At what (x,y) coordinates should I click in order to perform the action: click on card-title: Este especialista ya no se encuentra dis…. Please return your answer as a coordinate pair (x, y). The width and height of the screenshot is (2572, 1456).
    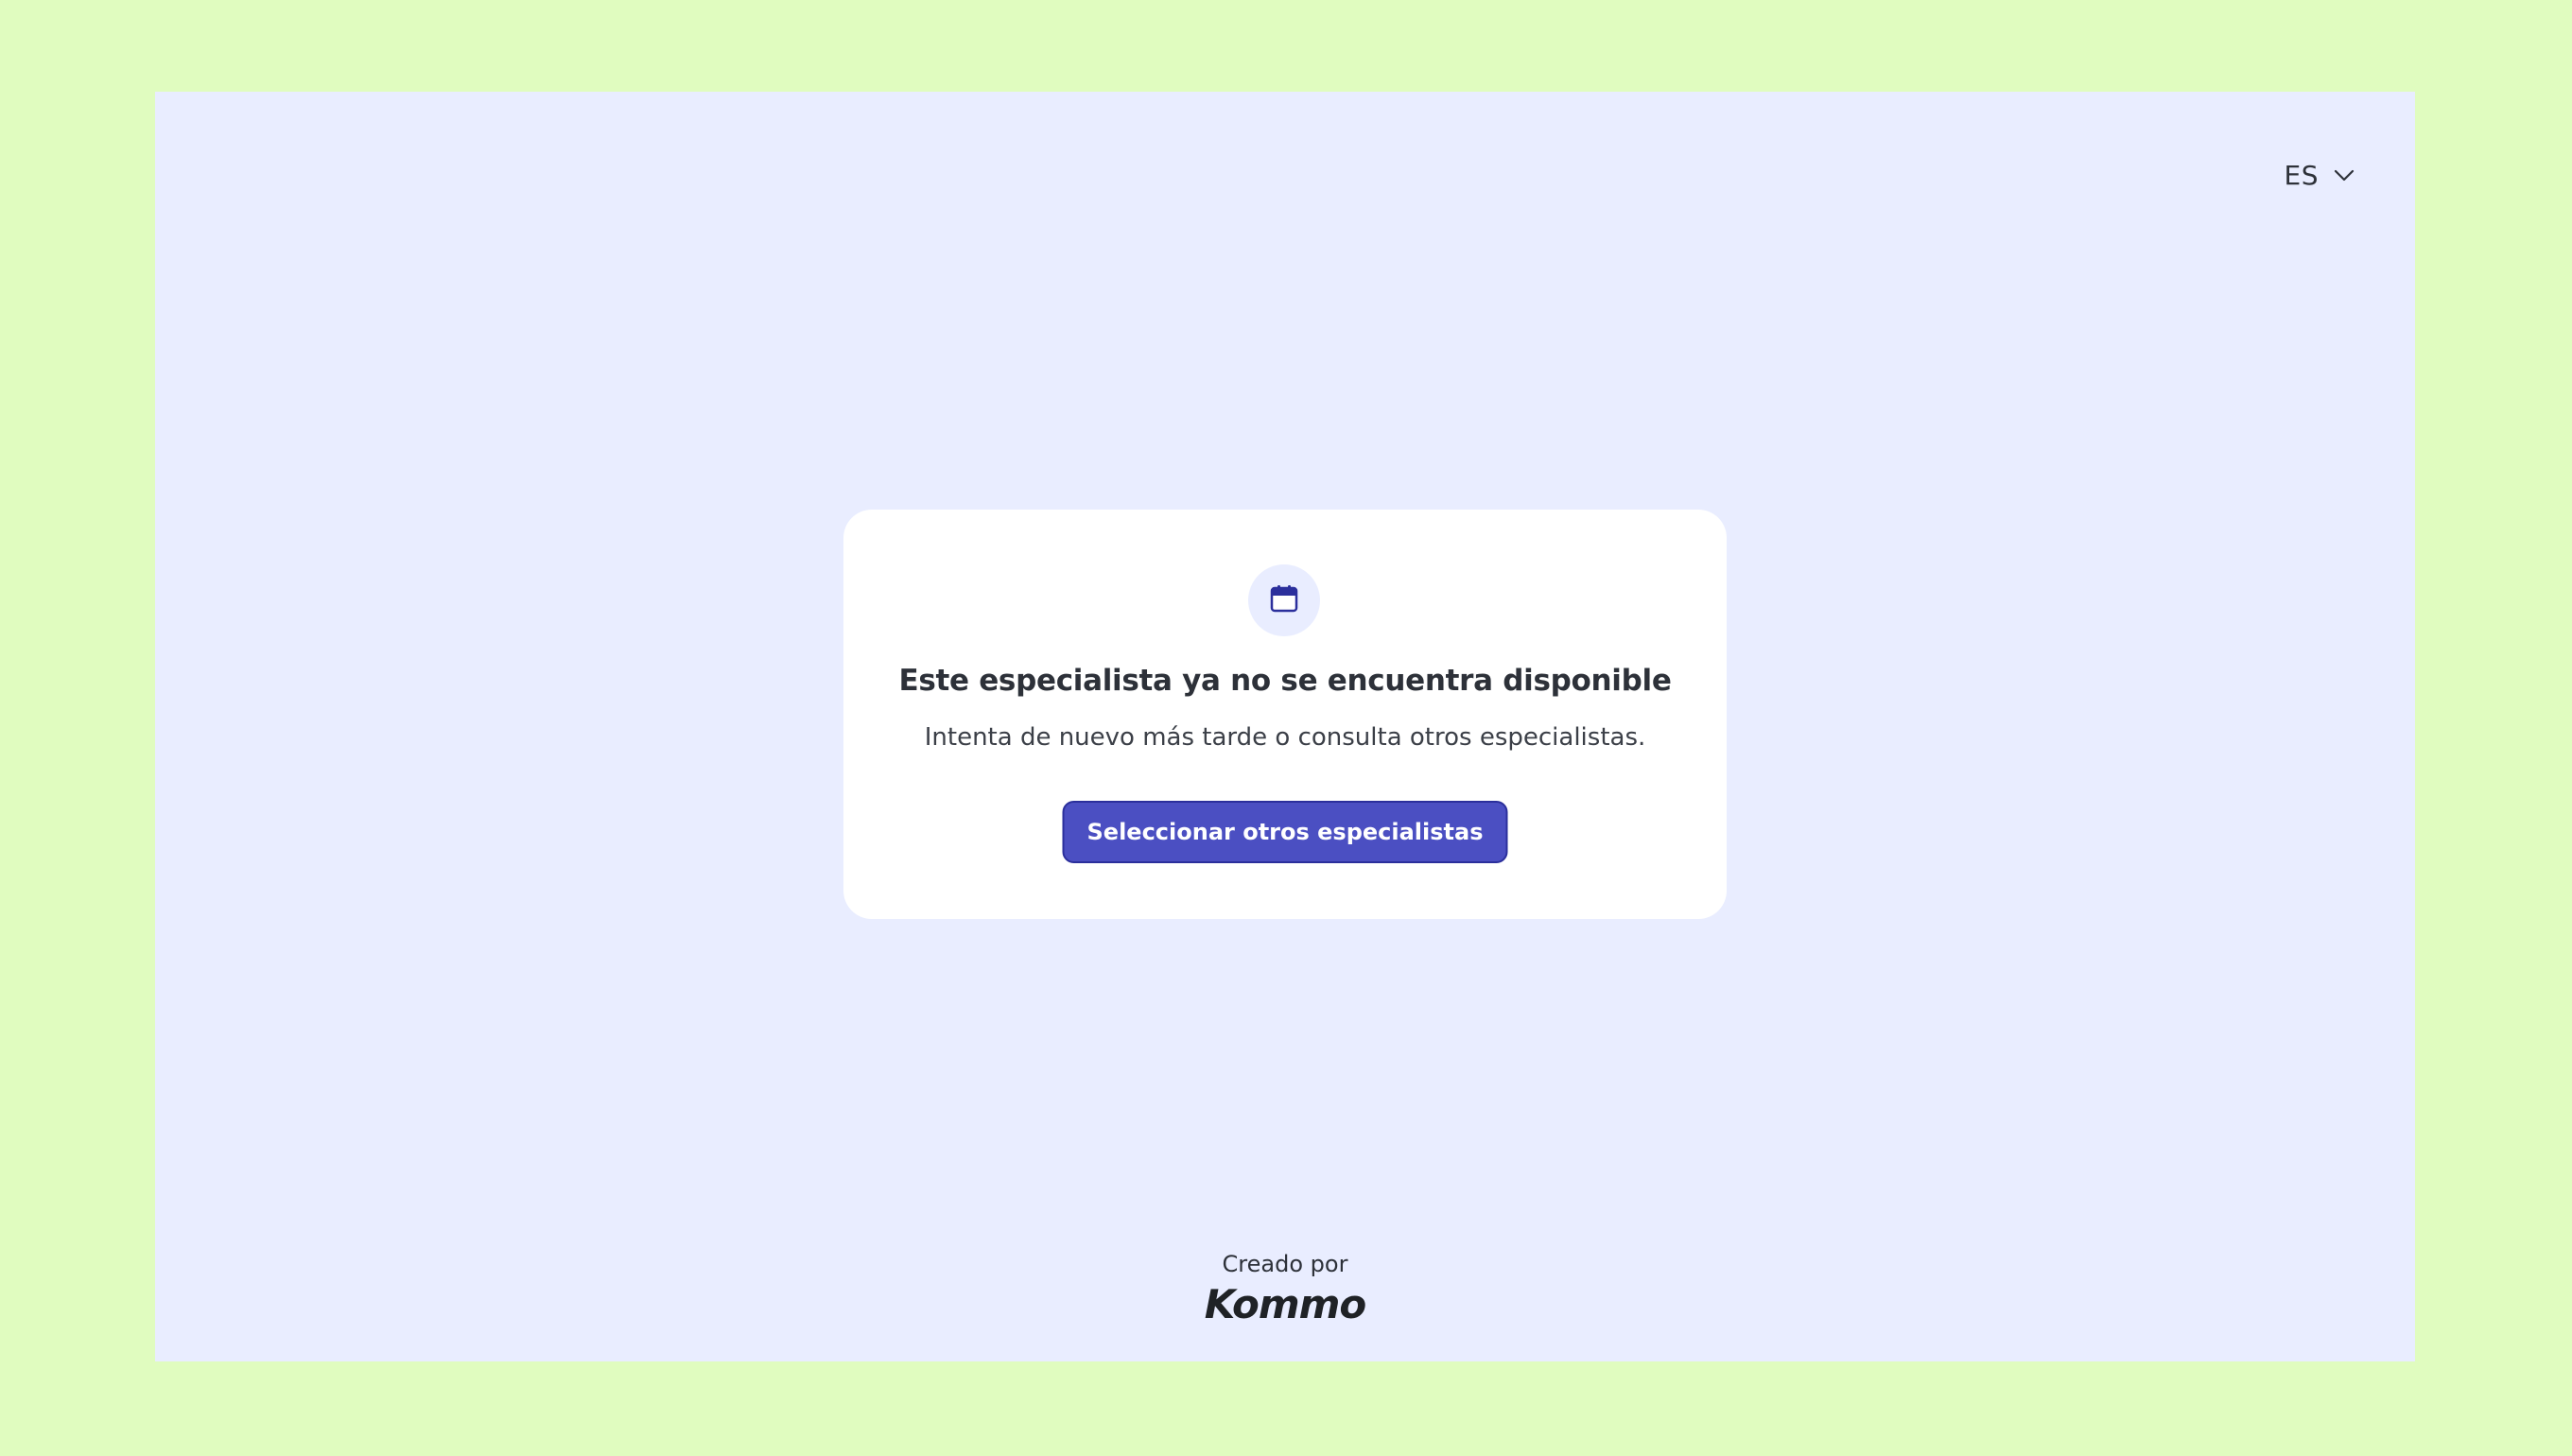
    Looking at the image, I should click on (1285, 681).